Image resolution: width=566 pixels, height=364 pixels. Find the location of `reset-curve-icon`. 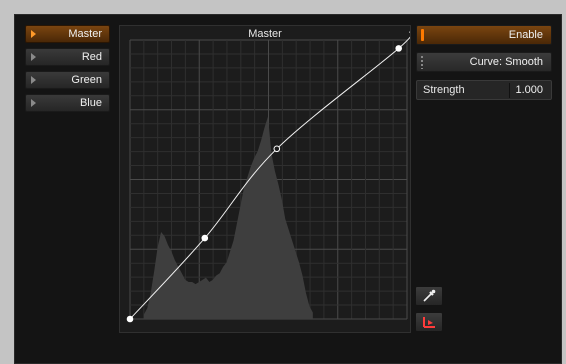

reset-curve-icon is located at coordinates (429, 322).